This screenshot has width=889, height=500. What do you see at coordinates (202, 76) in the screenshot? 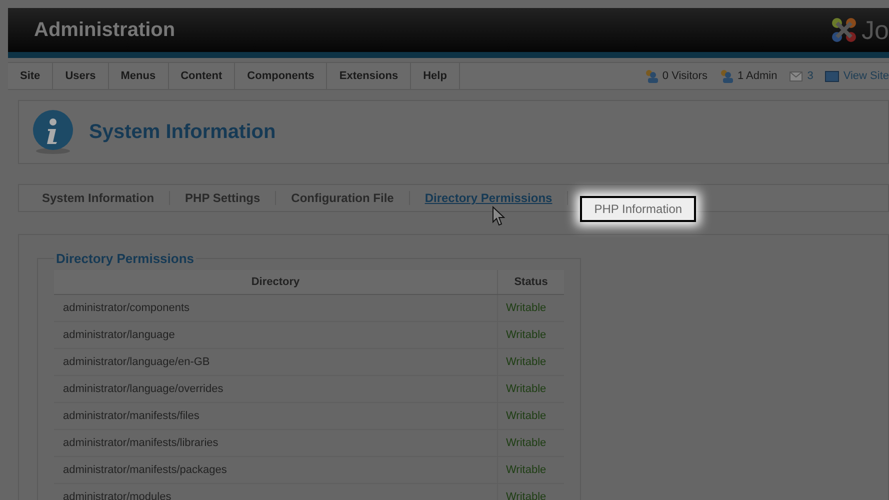
I see `menu-item: Content` at bounding box center [202, 76].